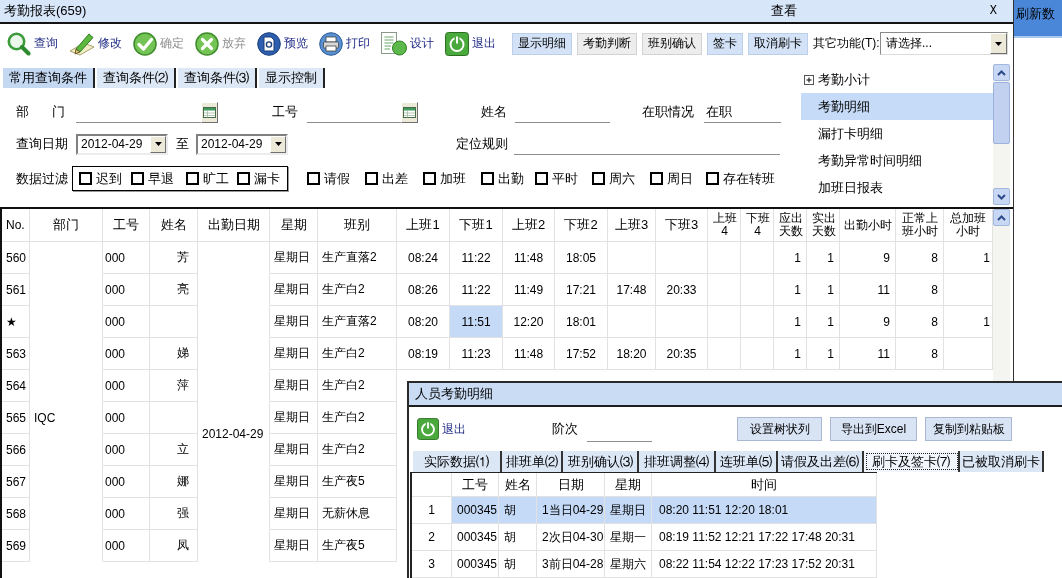 The width and height of the screenshot is (1062, 578). Describe the element at coordinates (632, 354) in the screenshot. I see `table-cell: 18:20` at that location.